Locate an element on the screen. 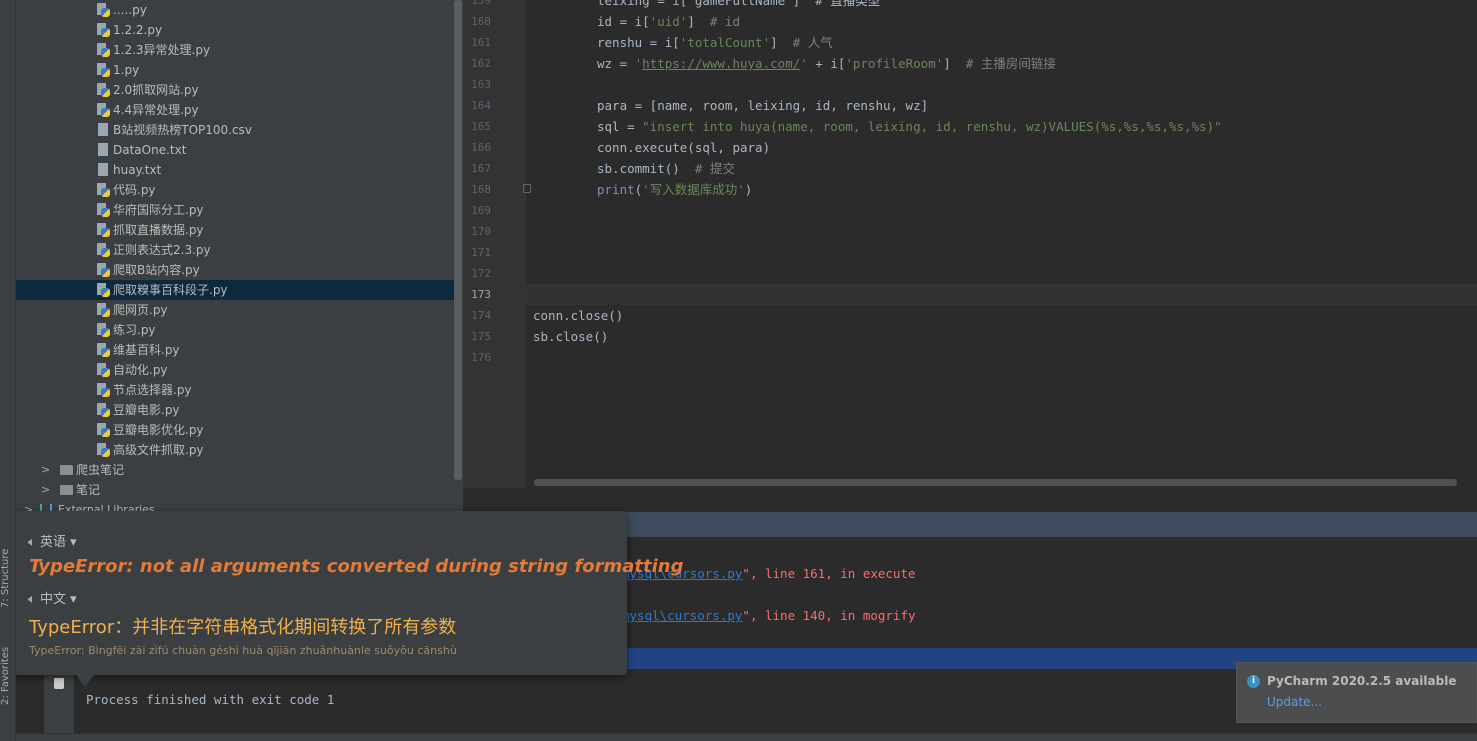 Image resolution: width=1477 pixels, height=741 pixels. target-language-selector: 🔈︎ 中文 ▾ is located at coordinates (52, 597).